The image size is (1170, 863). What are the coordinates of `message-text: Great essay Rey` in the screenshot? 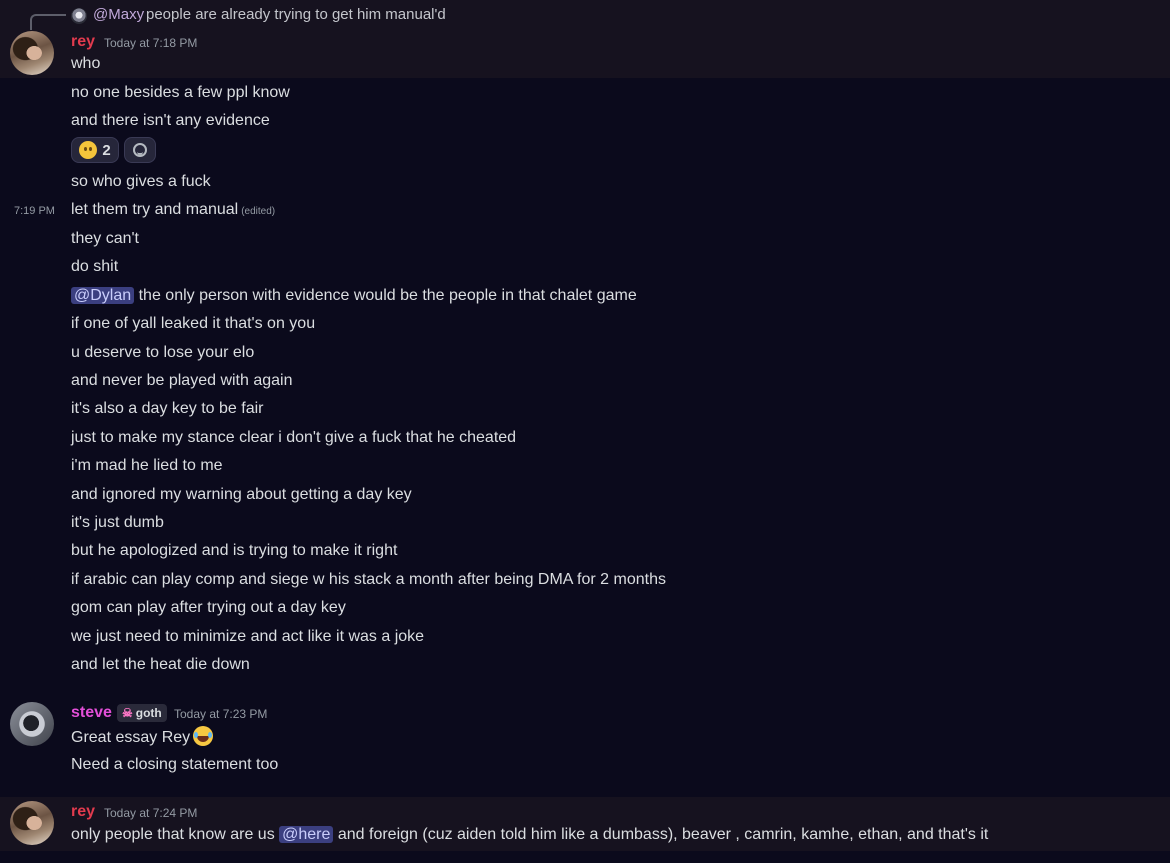 It's located at (142, 737).